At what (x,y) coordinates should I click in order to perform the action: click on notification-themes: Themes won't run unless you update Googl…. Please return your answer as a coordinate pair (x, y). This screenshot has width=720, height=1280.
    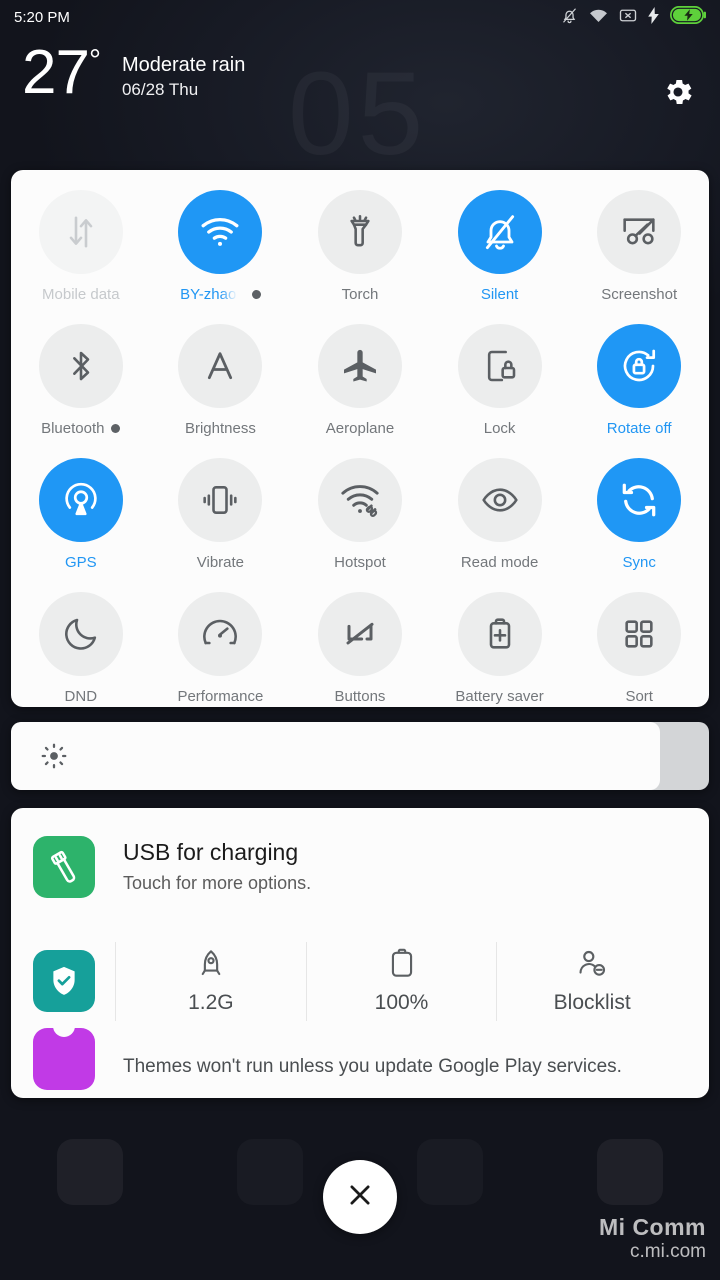
    Looking at the image, I should click on (360, 1062).